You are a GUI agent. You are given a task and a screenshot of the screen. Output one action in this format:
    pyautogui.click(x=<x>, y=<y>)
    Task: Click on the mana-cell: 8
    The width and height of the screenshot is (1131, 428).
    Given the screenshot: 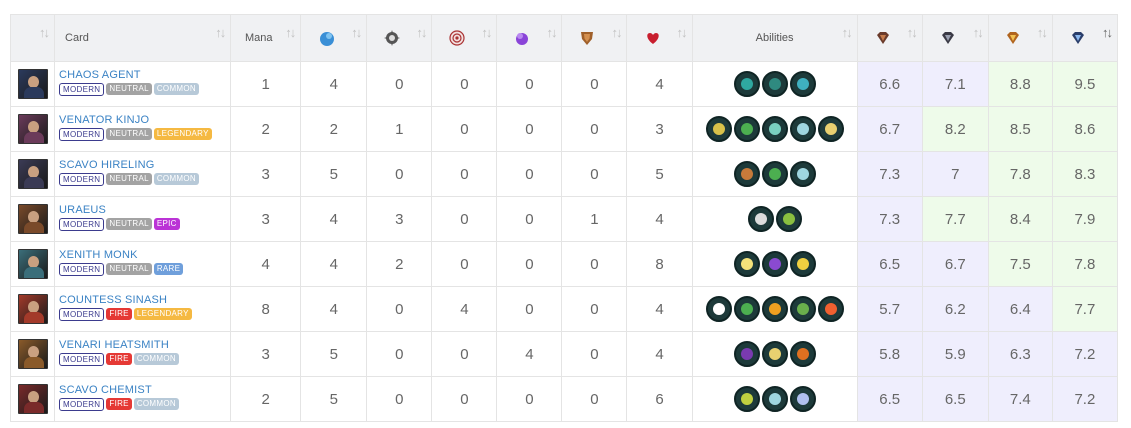 What is the action you would take?
    pyautogui.click(x=266, y=309)
    